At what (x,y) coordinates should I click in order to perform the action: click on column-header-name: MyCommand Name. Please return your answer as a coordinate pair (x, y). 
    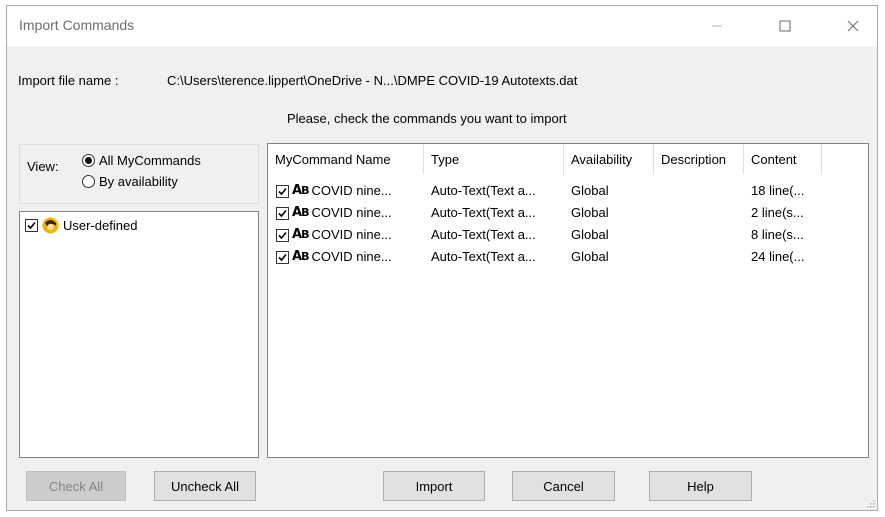
    Looking at the image, I should click on (346, 159).